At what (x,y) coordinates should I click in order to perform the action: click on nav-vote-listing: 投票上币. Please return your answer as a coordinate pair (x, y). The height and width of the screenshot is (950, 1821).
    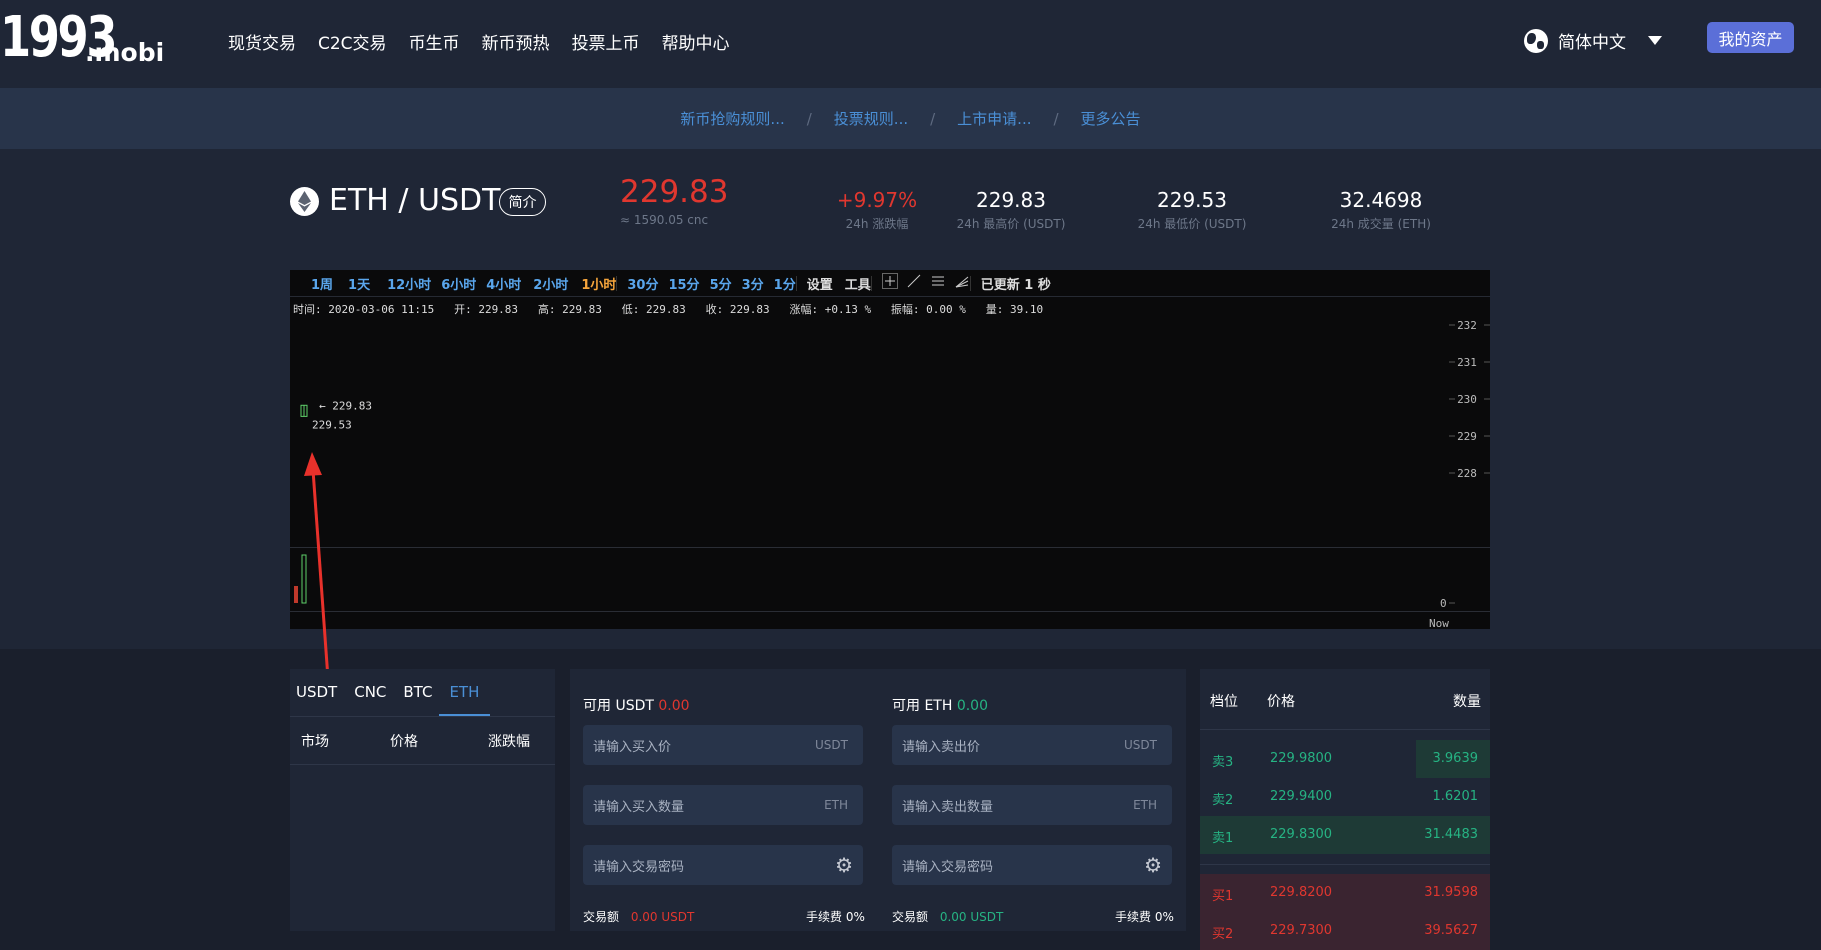
    Looking at the image, I should click on (606, 41).